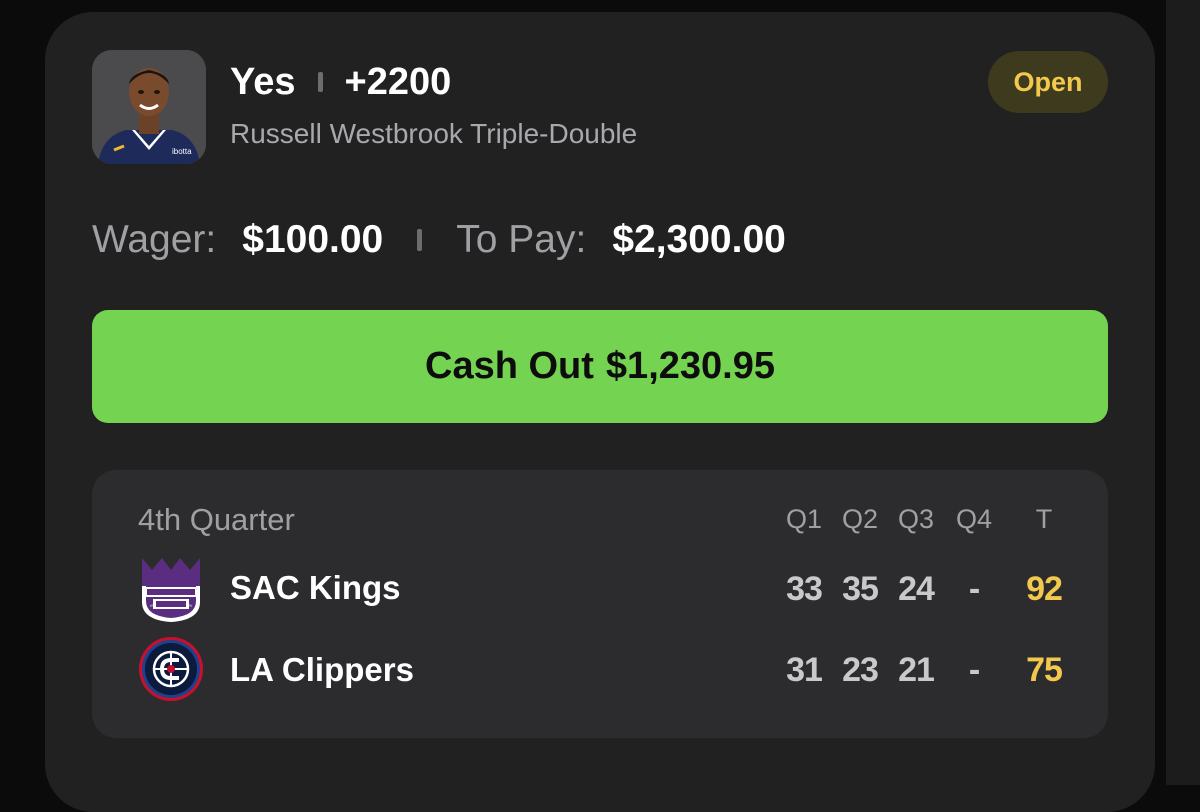 This screenshot has width=1200, height=812. What do you see at coordinates (600, 366) in the screenshot?
I see `cash-out-button: Cash Out $1,230.95` at bounding box center [600, 366].